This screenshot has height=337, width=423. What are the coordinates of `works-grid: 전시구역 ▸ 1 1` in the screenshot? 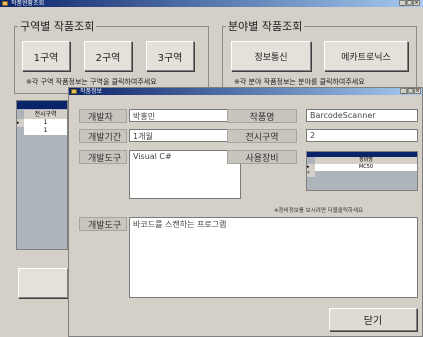 It's located at (42, 175).